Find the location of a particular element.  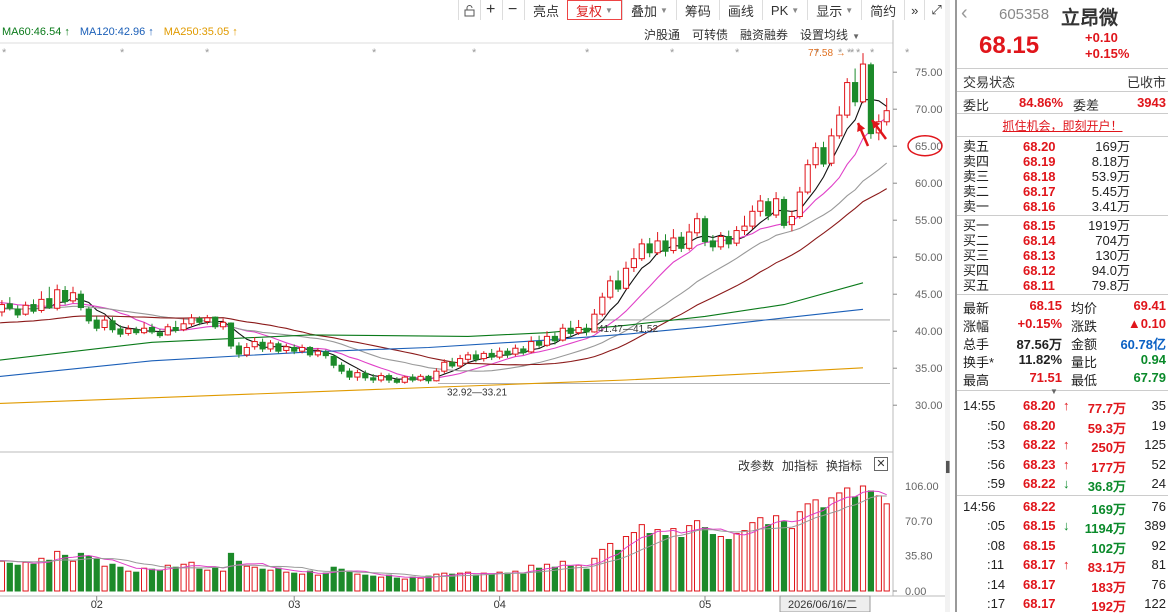

expand-icon: ▼ is located at coordinates (1054, 391).